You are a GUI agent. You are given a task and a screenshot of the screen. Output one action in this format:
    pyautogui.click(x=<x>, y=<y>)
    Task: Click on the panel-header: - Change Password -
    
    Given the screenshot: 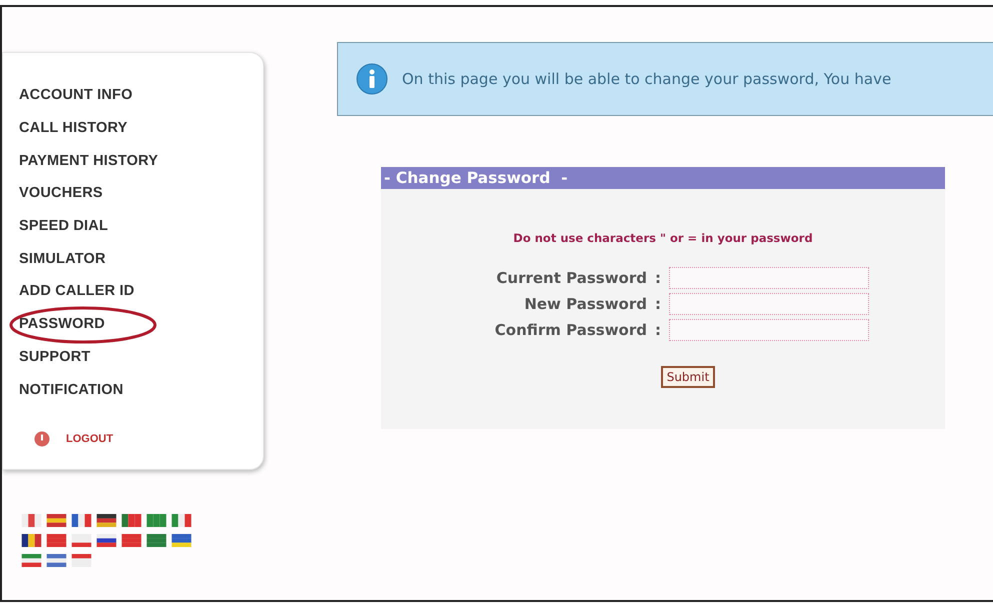 What is the action you would take?
    pyautogui.click(x=663, y=178)
    